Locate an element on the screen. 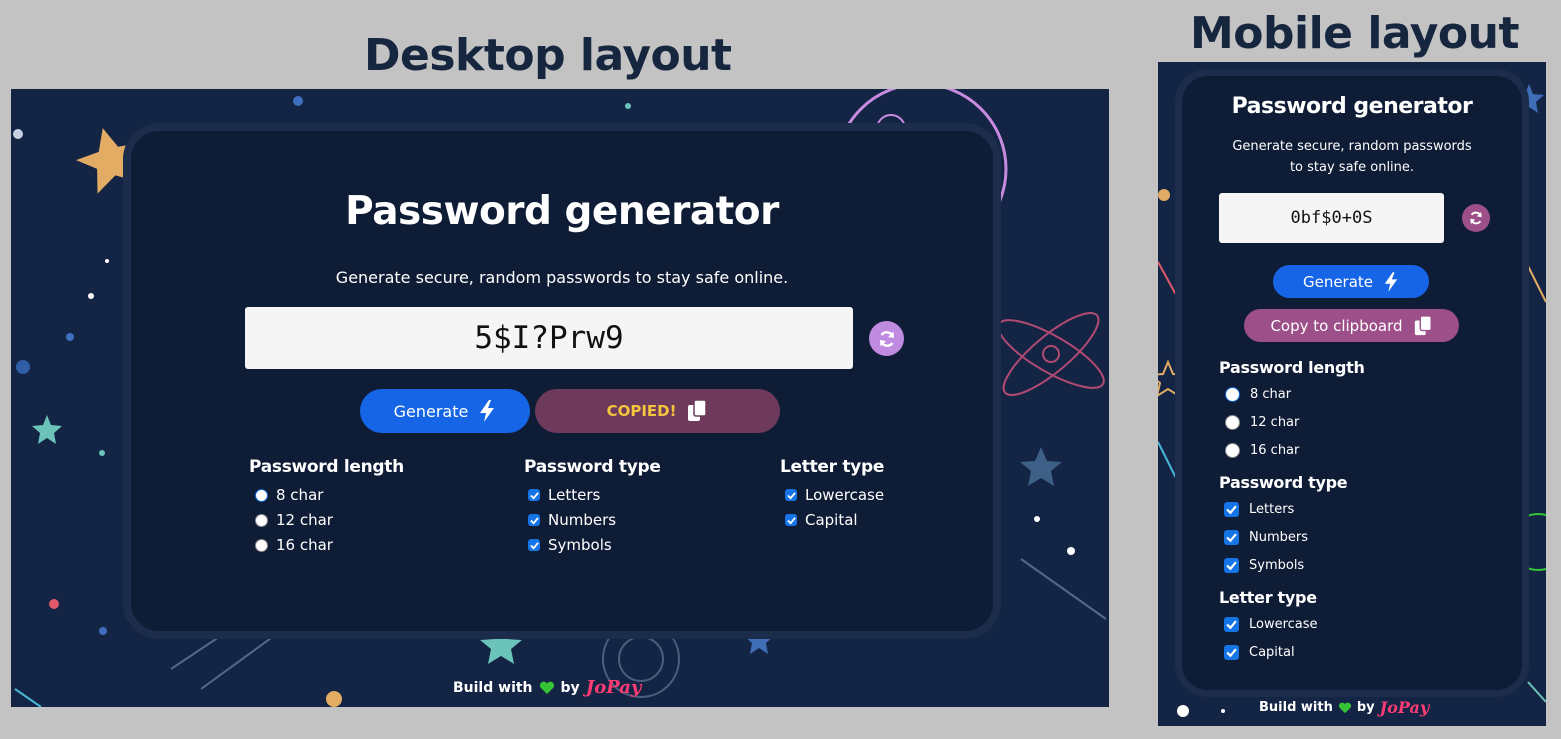  refresh-button is located at coordinates (886, 338).